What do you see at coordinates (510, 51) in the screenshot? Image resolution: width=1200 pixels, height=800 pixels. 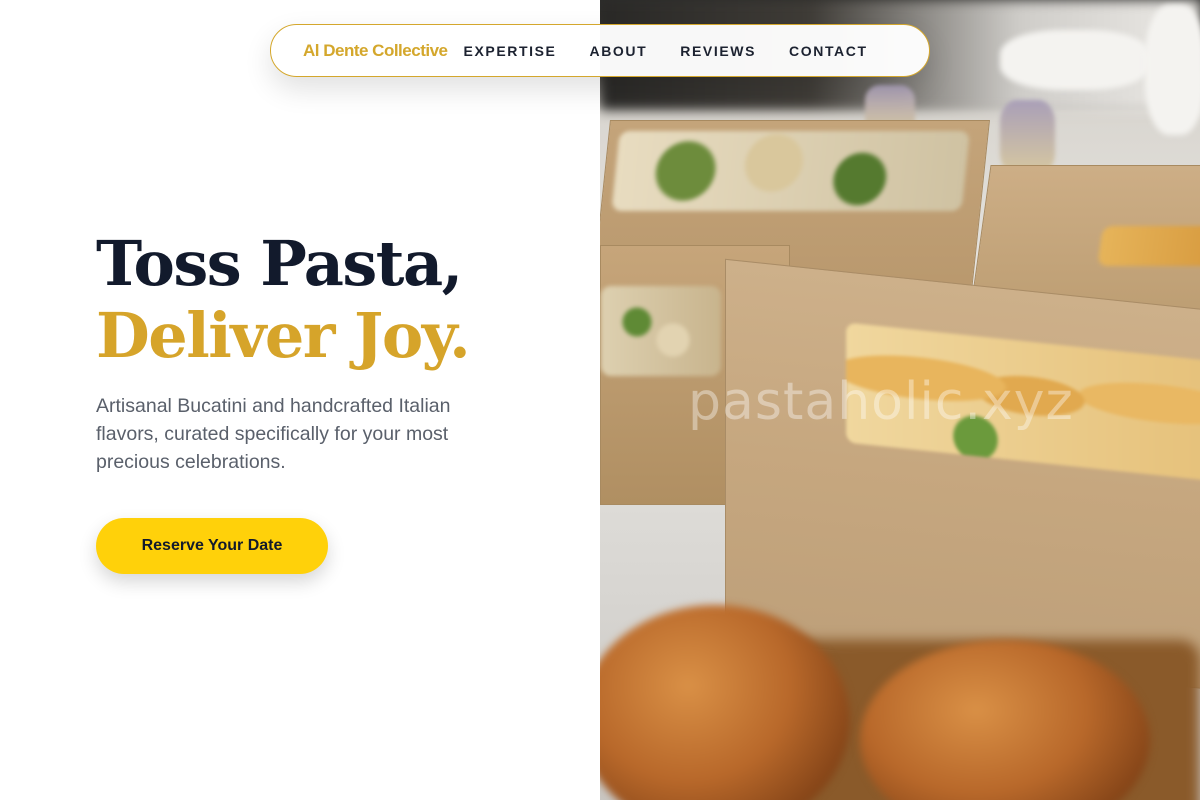 I see `nav-link-expertise: EXPERTISE` at bounding box center [510, 51].